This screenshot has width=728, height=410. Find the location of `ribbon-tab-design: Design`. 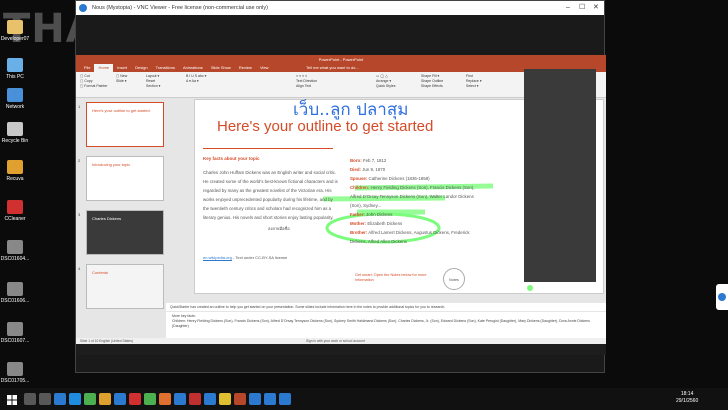

ribbon-tab-design: Design is located at coordinates (141, 68).